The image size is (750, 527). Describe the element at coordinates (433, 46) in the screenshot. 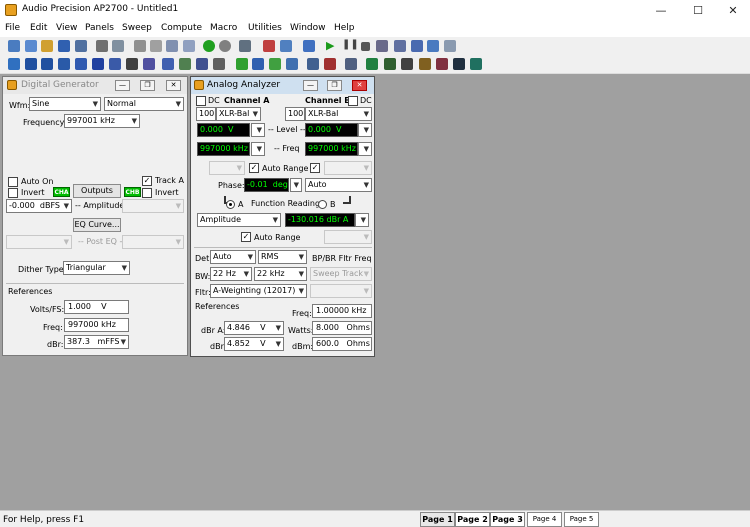

I see `export-icon` at that location.